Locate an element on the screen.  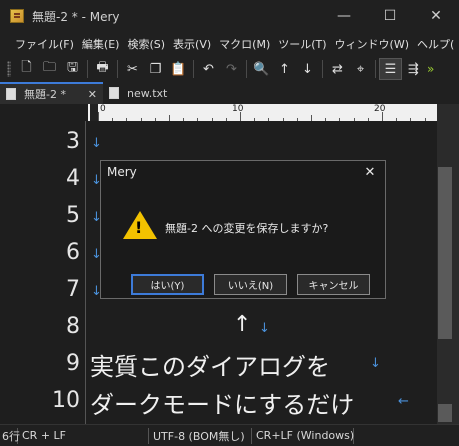
line-number-gutter: 3 4 5 6 7 8 9 10 is located at coordinates (40, 272).